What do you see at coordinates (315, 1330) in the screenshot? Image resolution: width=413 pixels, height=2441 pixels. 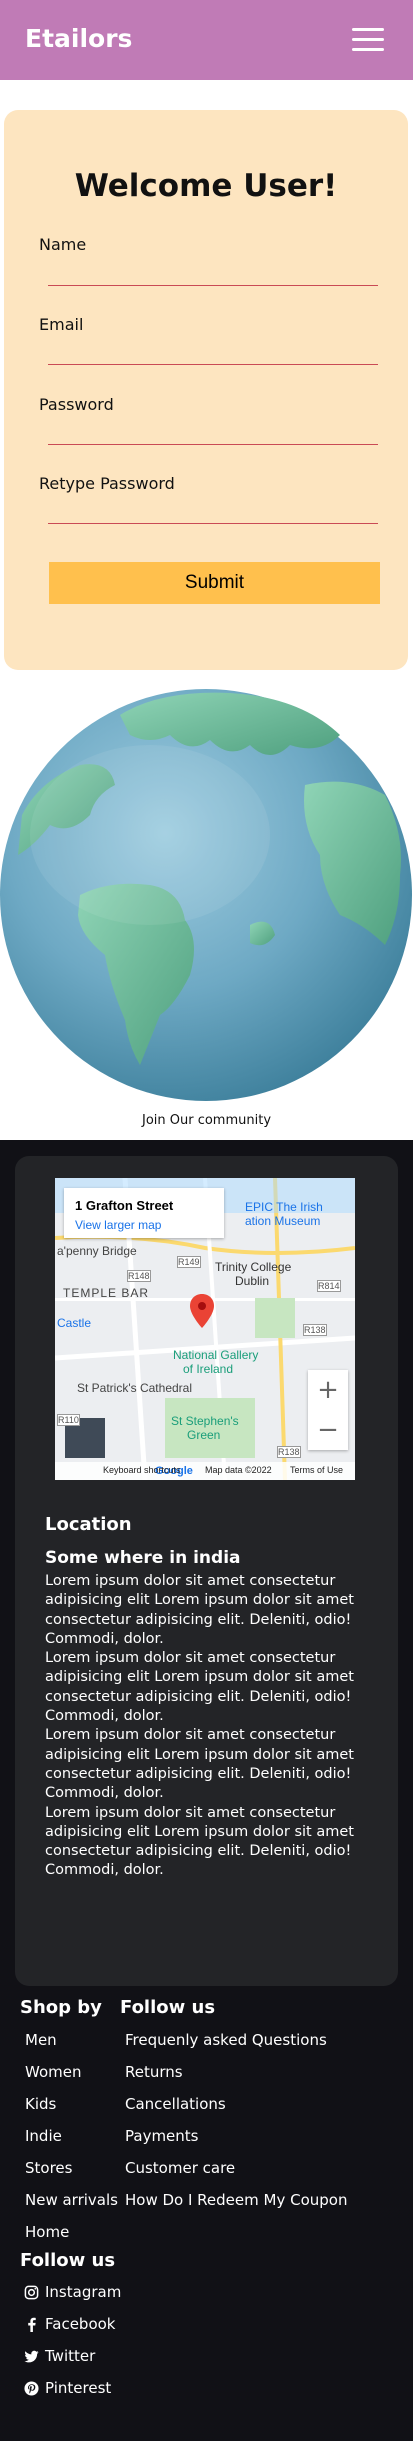 I see `map-road-r138a: R138` at bounding box center [315, 1330].